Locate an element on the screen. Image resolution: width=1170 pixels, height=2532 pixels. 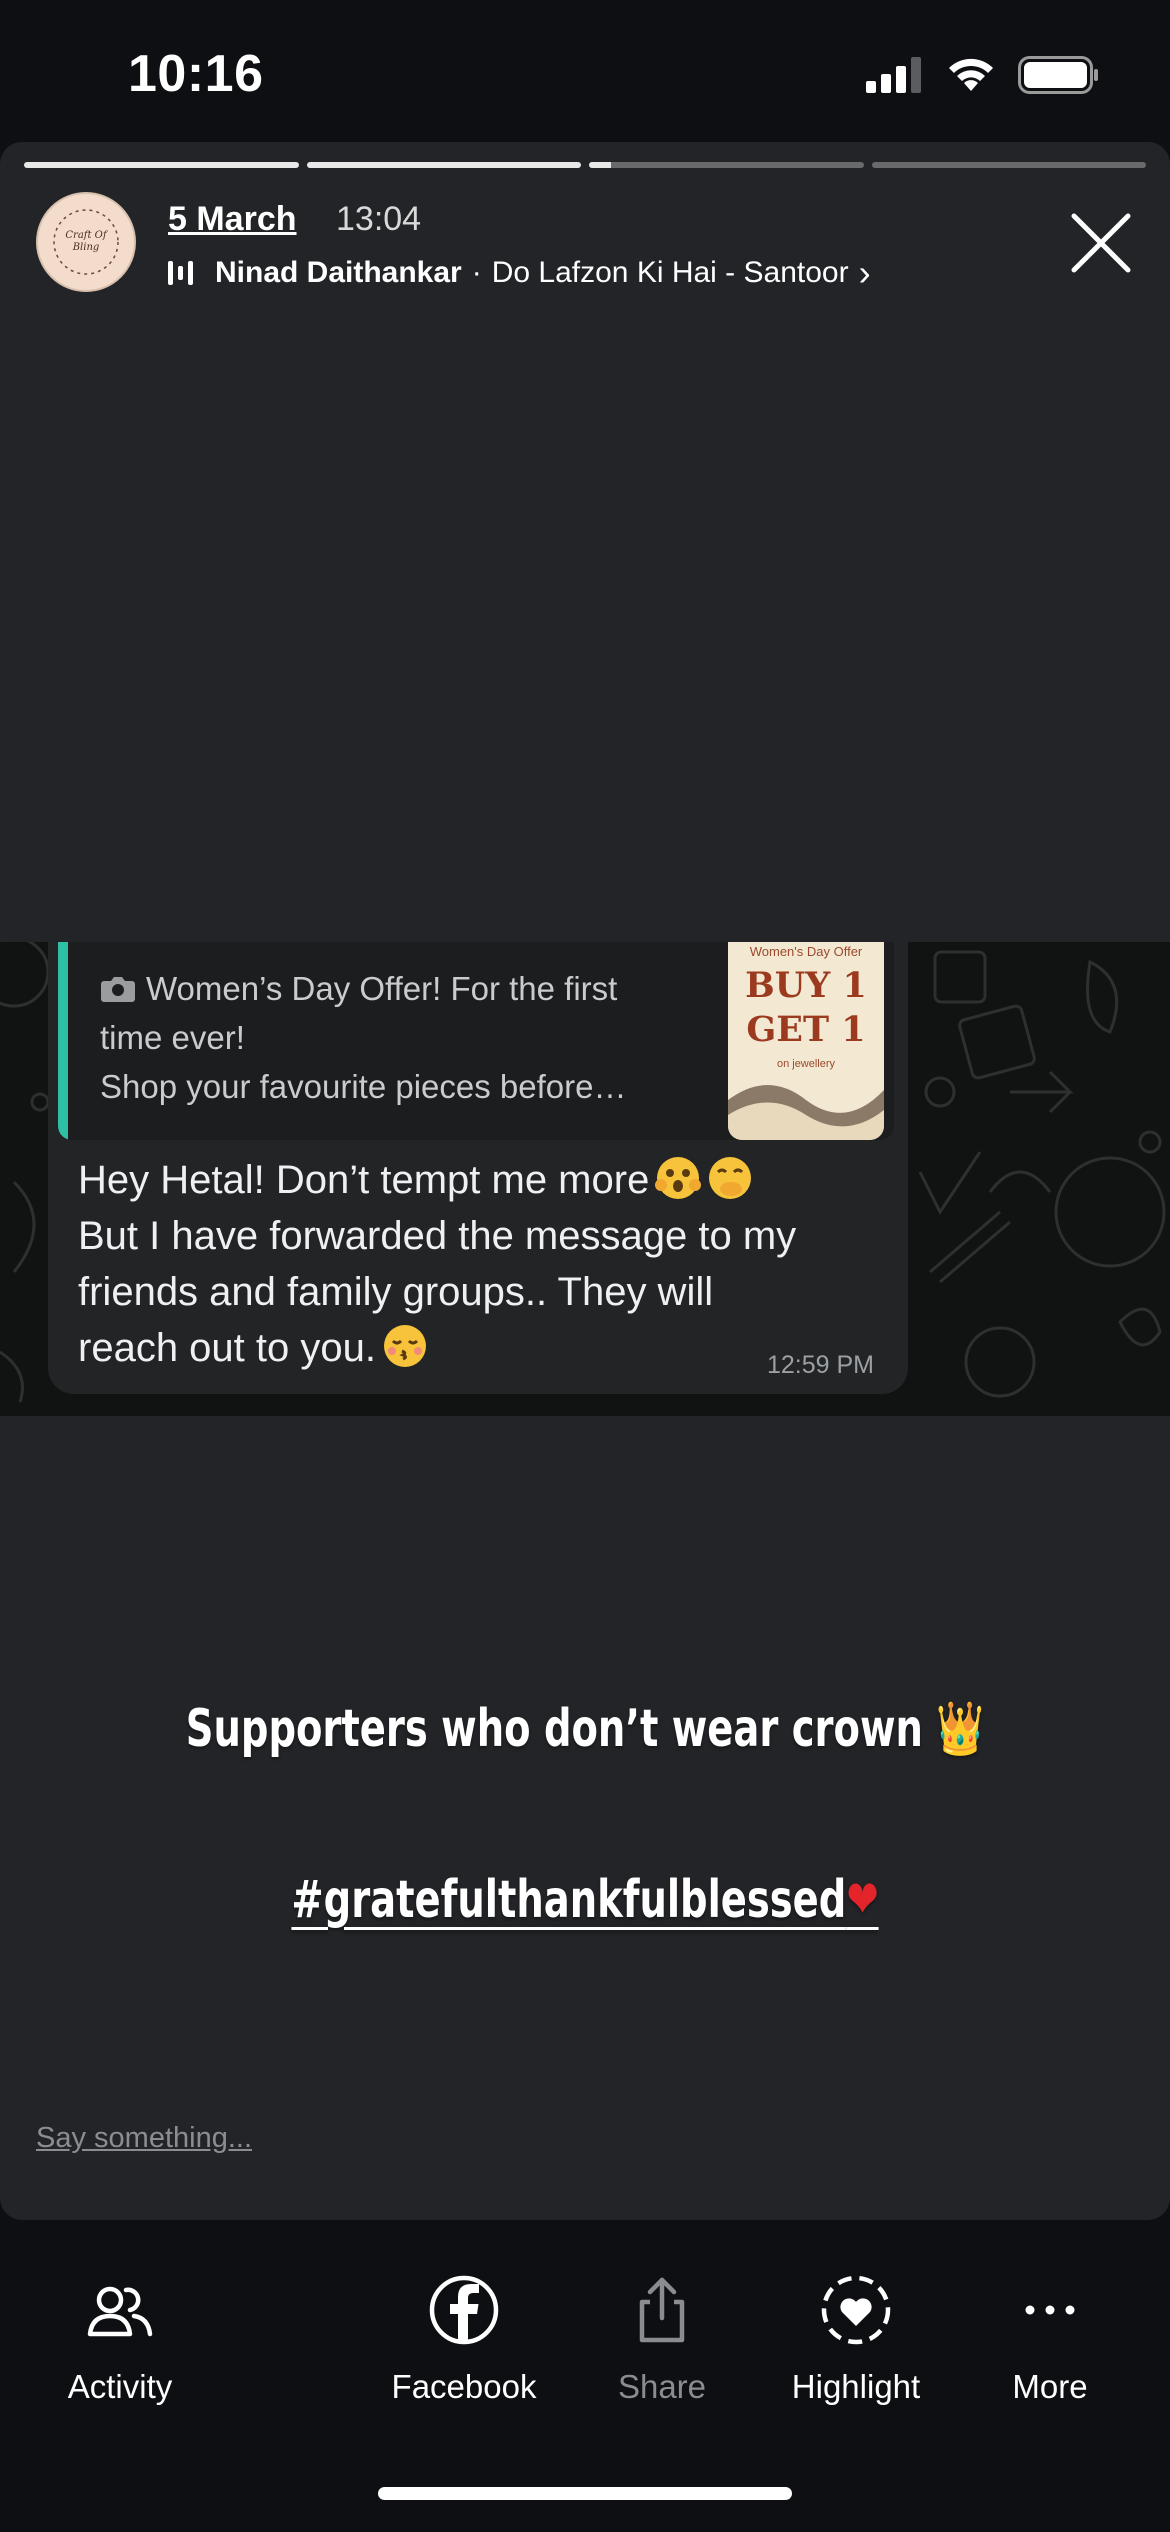
battery-icon is located at coordinates (1058, 75).